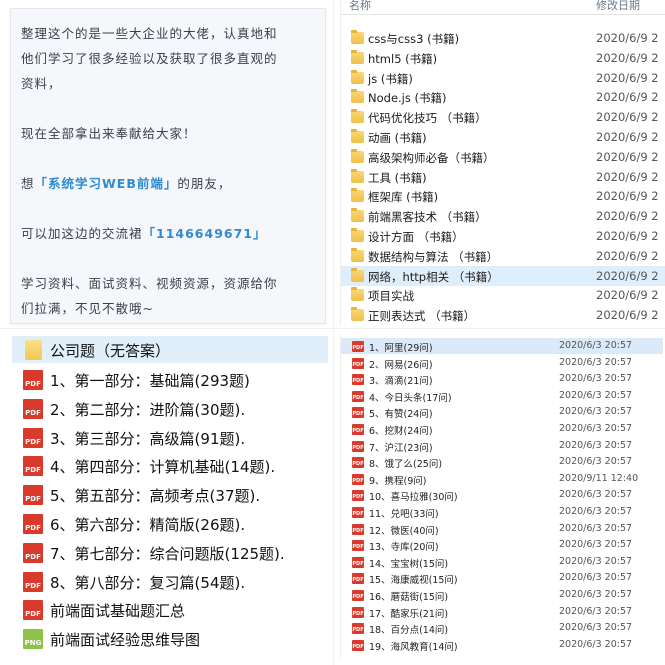 The image size is (665, 665). Describe the element at coordinates (204, 233) in the screenshot. I see `group-number-highlight: 「1146649671」` at that location.